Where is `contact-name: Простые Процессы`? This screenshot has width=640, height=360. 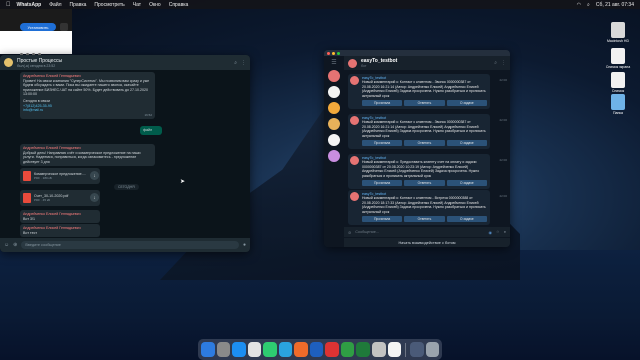 contact-name: Простые Процессы is located at coordinates (40, 60).